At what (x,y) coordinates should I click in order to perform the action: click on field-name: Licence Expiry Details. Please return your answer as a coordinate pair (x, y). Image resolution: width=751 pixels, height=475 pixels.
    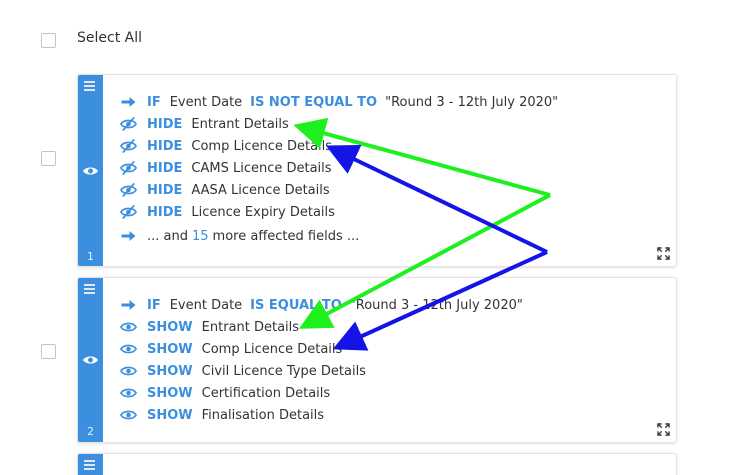
    Looking at the image, I should click on (263, 212).